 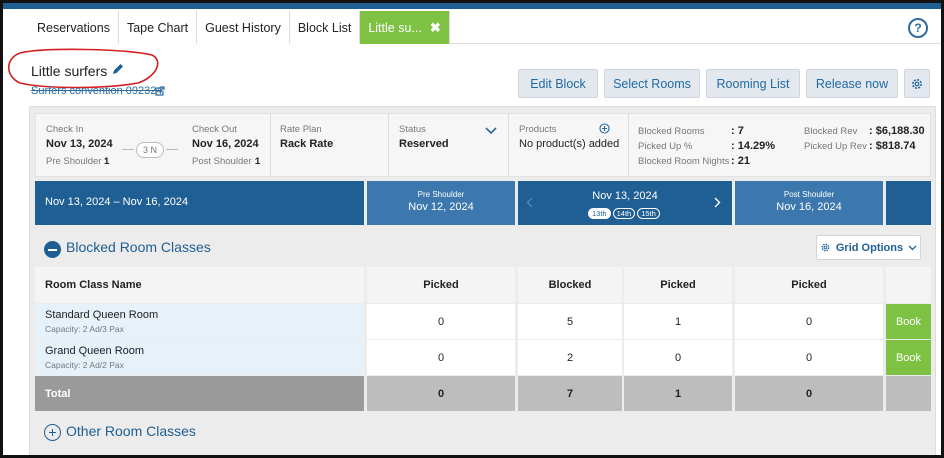 I want to click on tab-label: Guest History, so click(x=243, y=27).